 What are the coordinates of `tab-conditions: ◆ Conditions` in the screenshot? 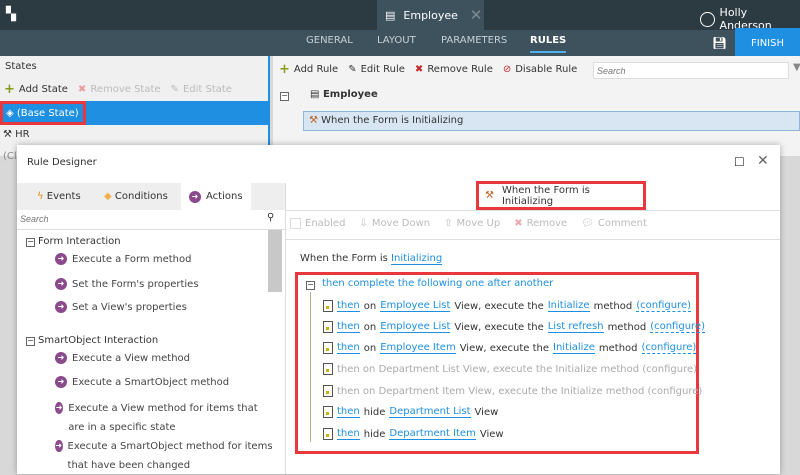 It's located at (136, 196).